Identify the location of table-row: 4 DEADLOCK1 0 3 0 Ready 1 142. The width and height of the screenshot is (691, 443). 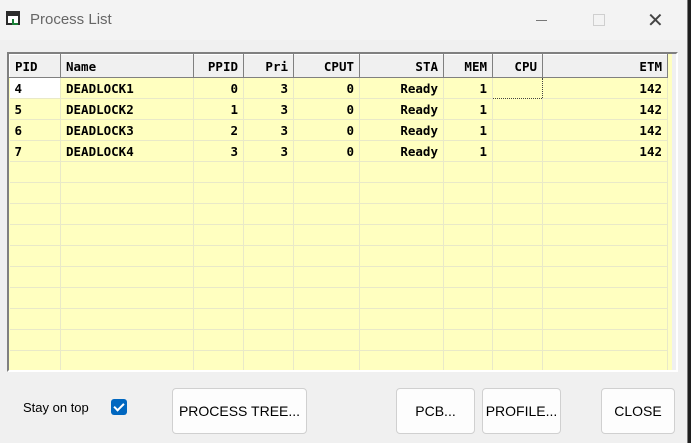
(338, 88).